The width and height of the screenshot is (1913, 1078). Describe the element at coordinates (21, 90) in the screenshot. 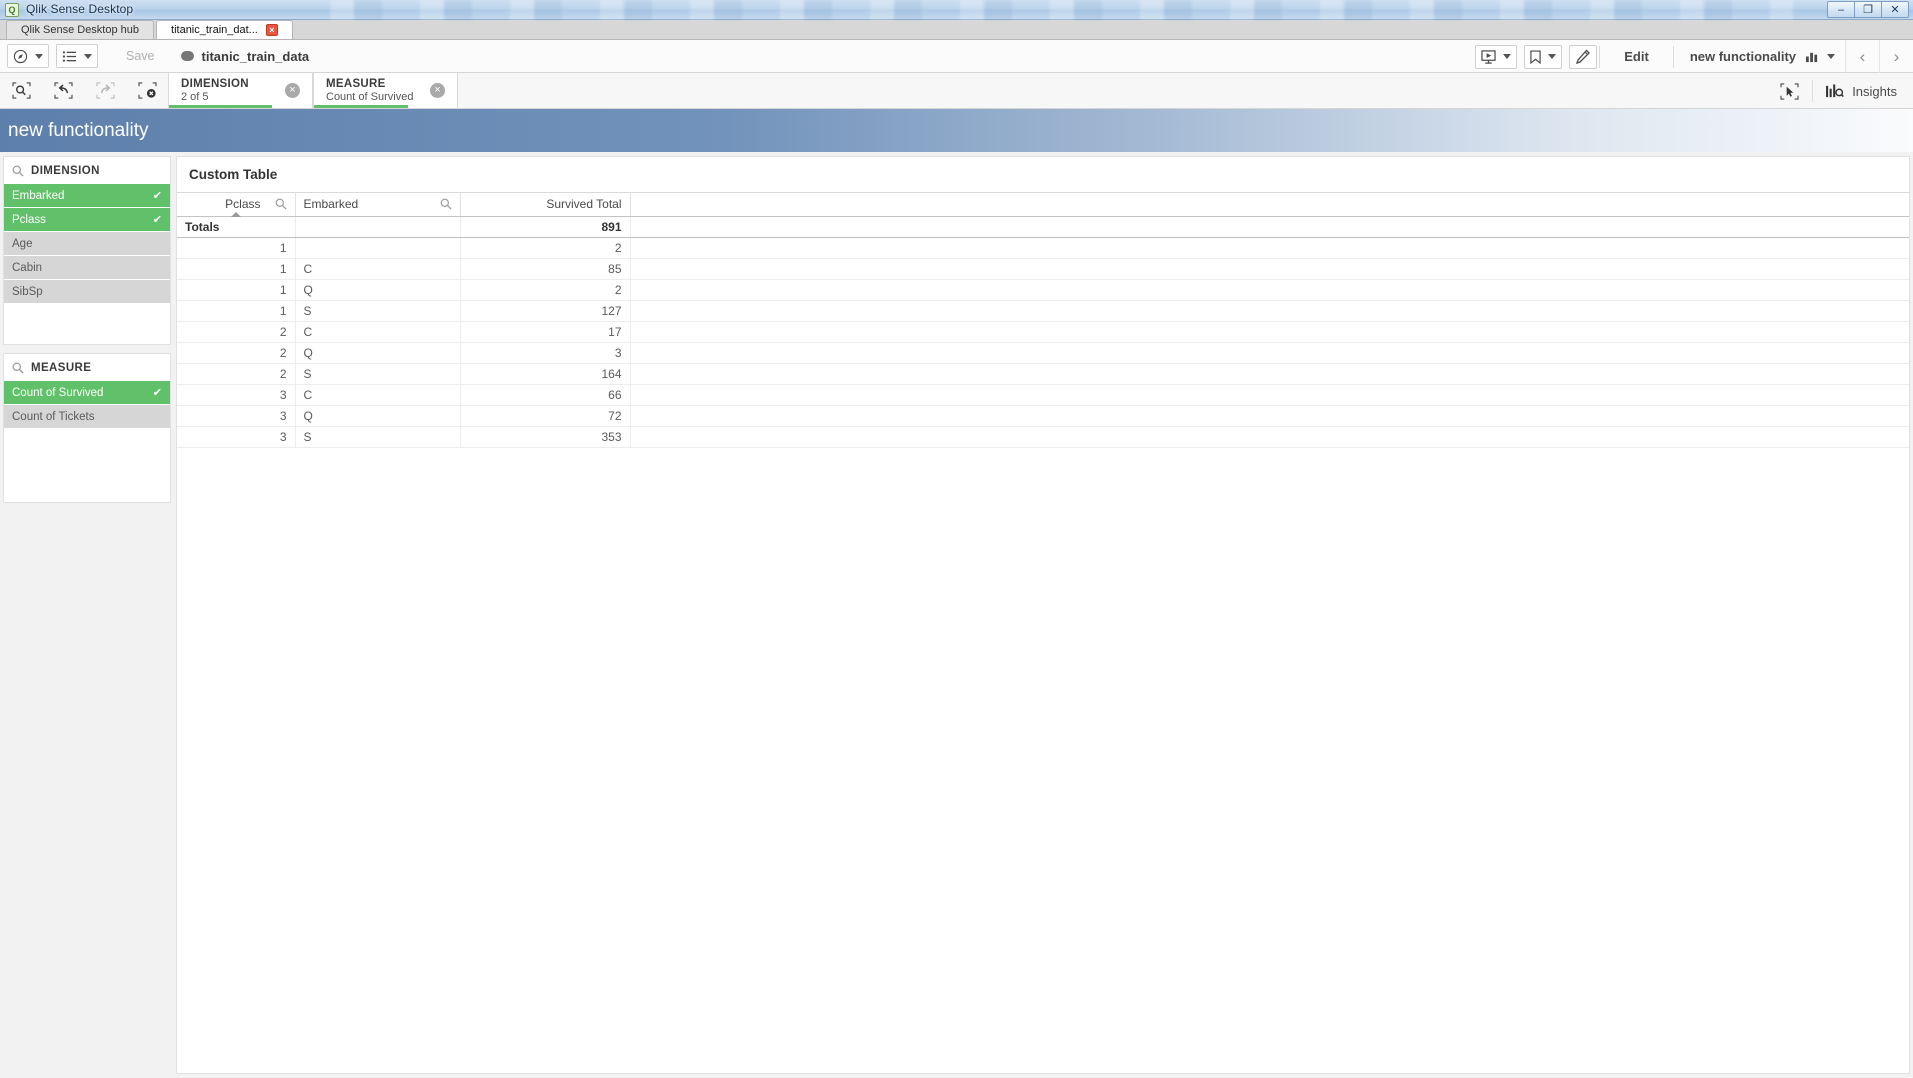

I see `selection-search-button` at that location.